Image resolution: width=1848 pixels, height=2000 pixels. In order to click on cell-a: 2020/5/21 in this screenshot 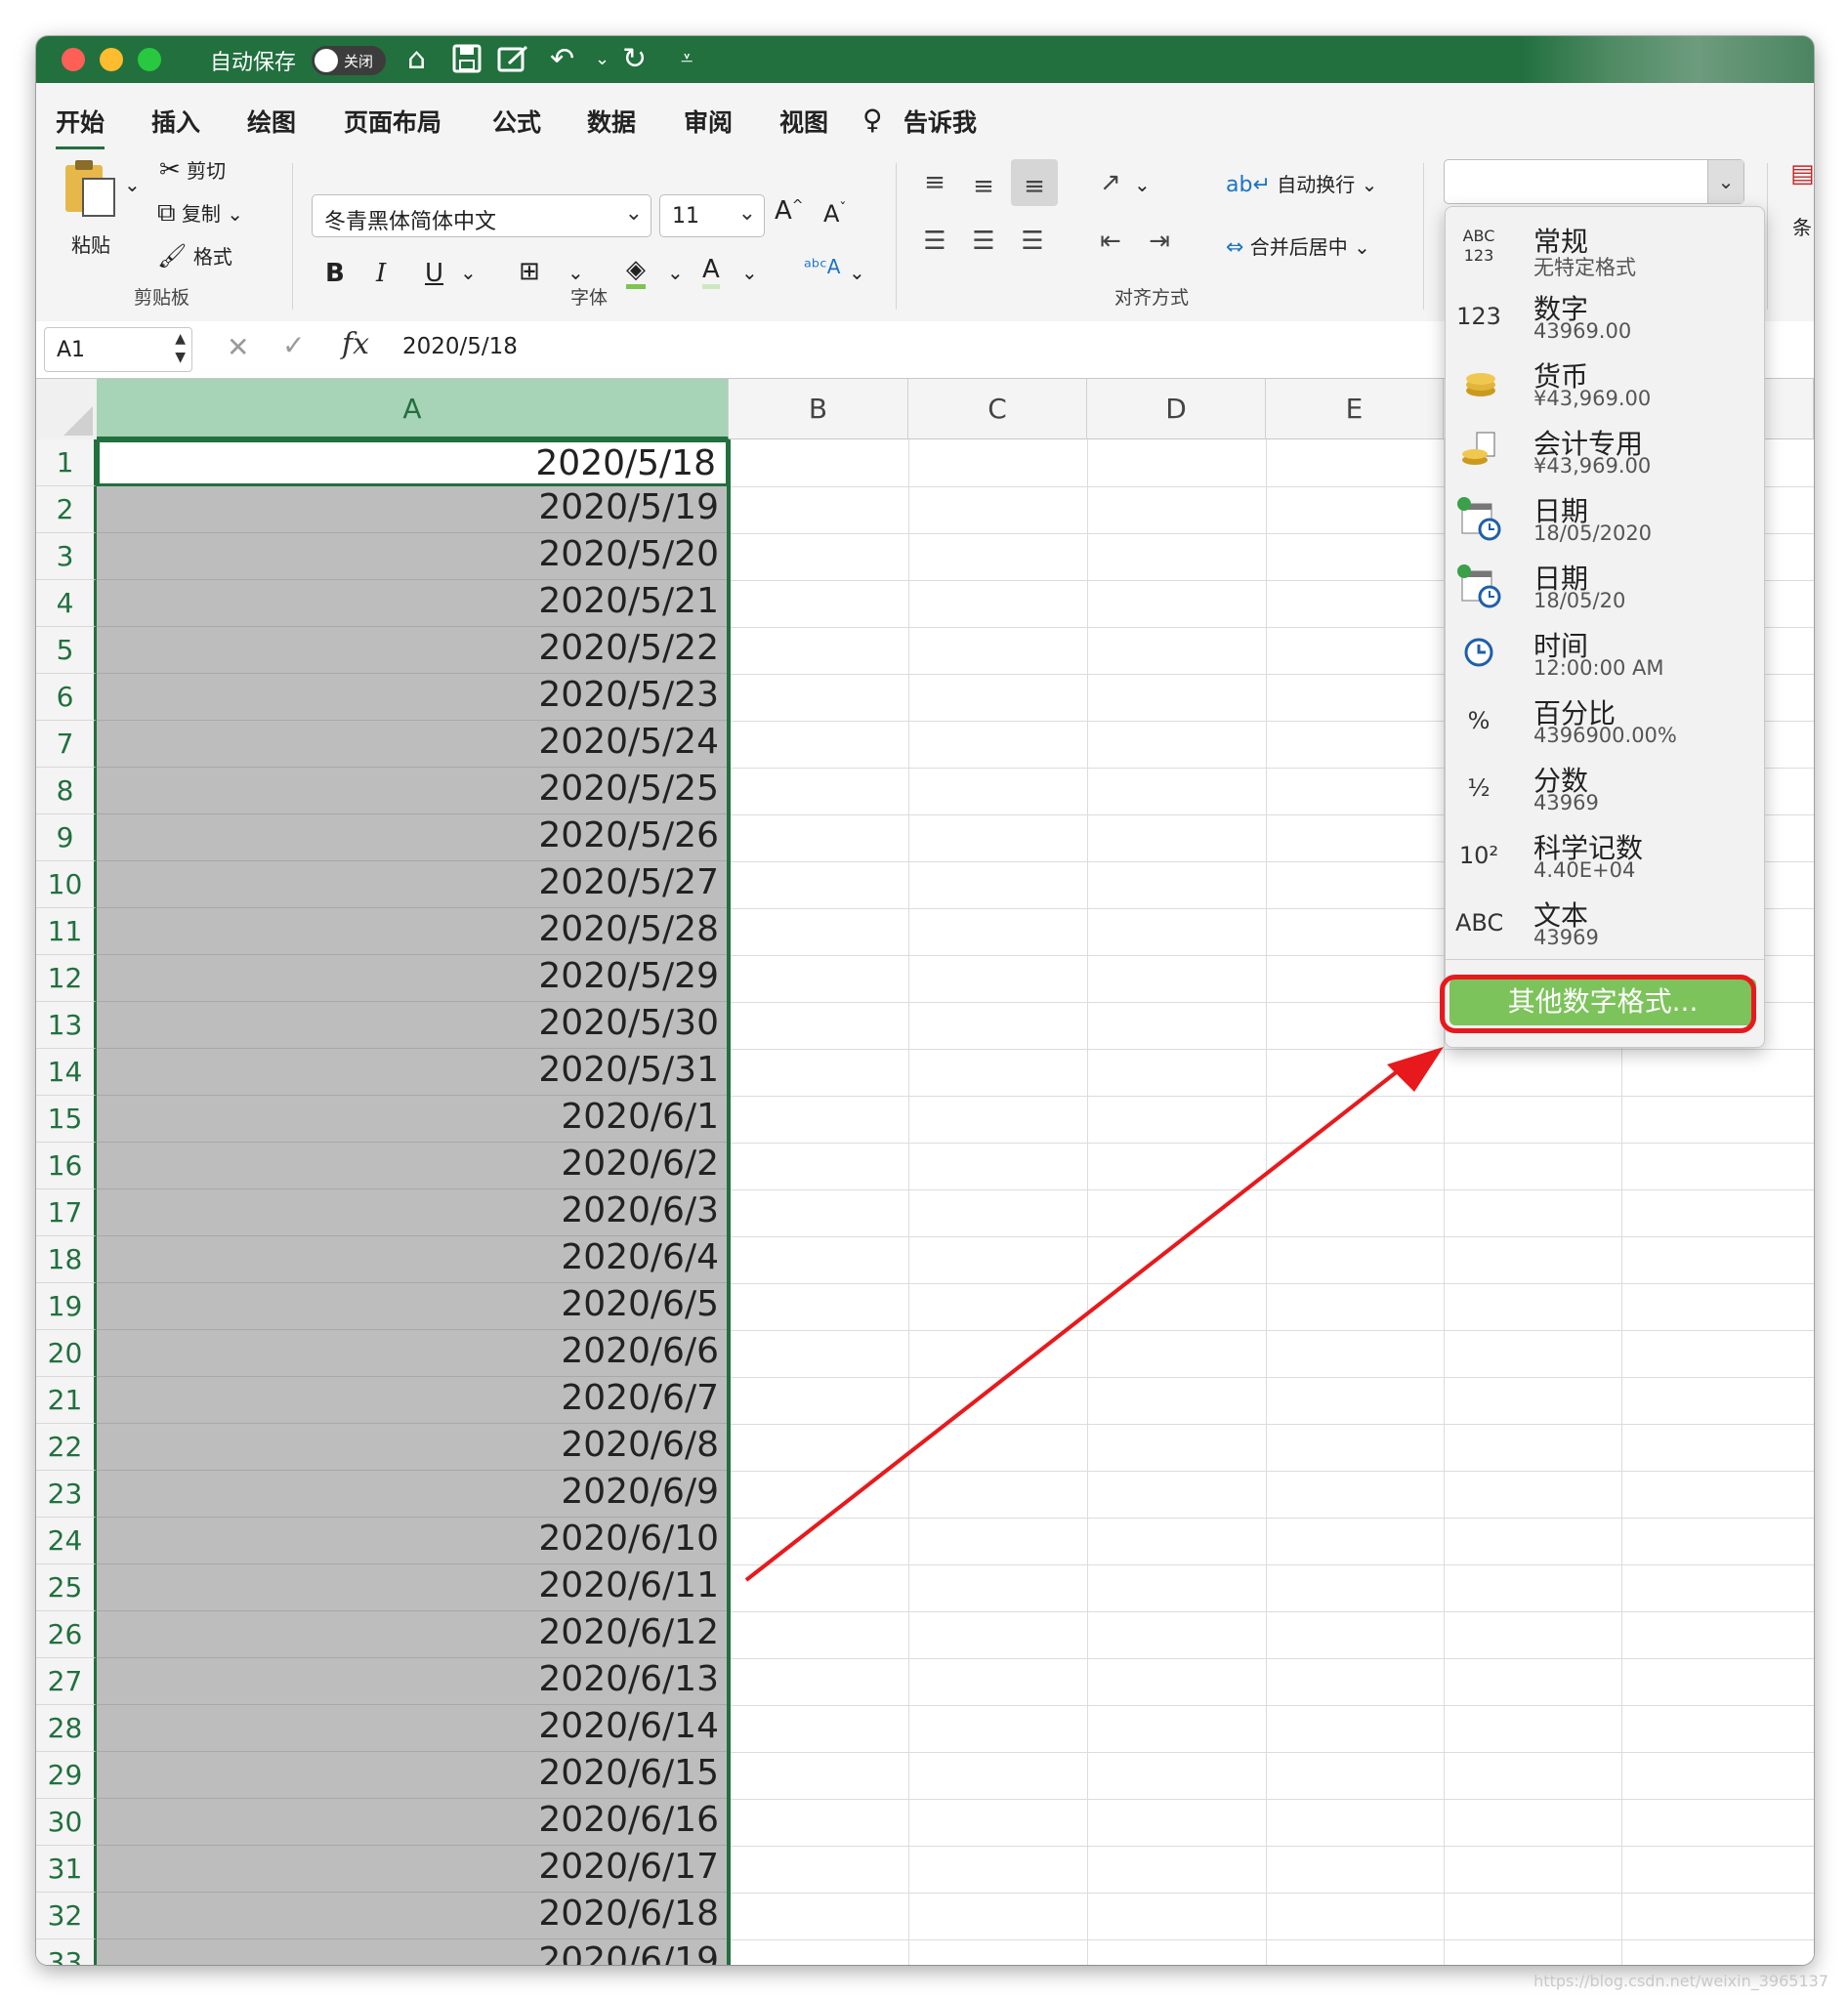, I will do `click(413, 603)`.